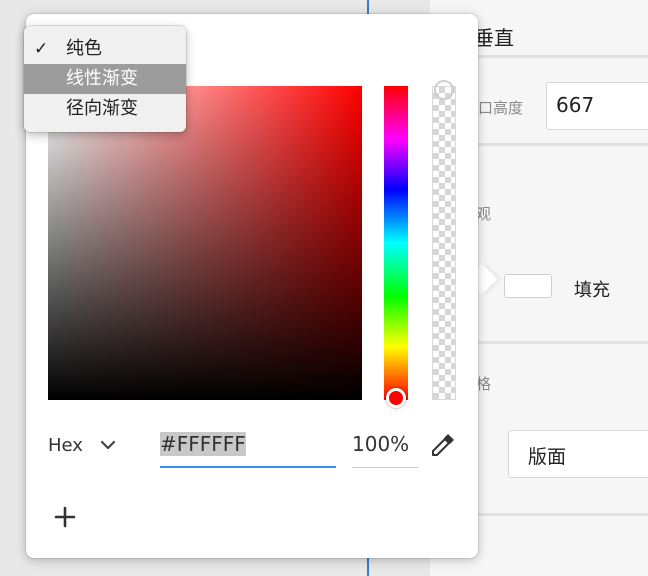 The width and height of the screenshot is (648, 576). I want to click on opacity-input: 100%, so click(385, 448).